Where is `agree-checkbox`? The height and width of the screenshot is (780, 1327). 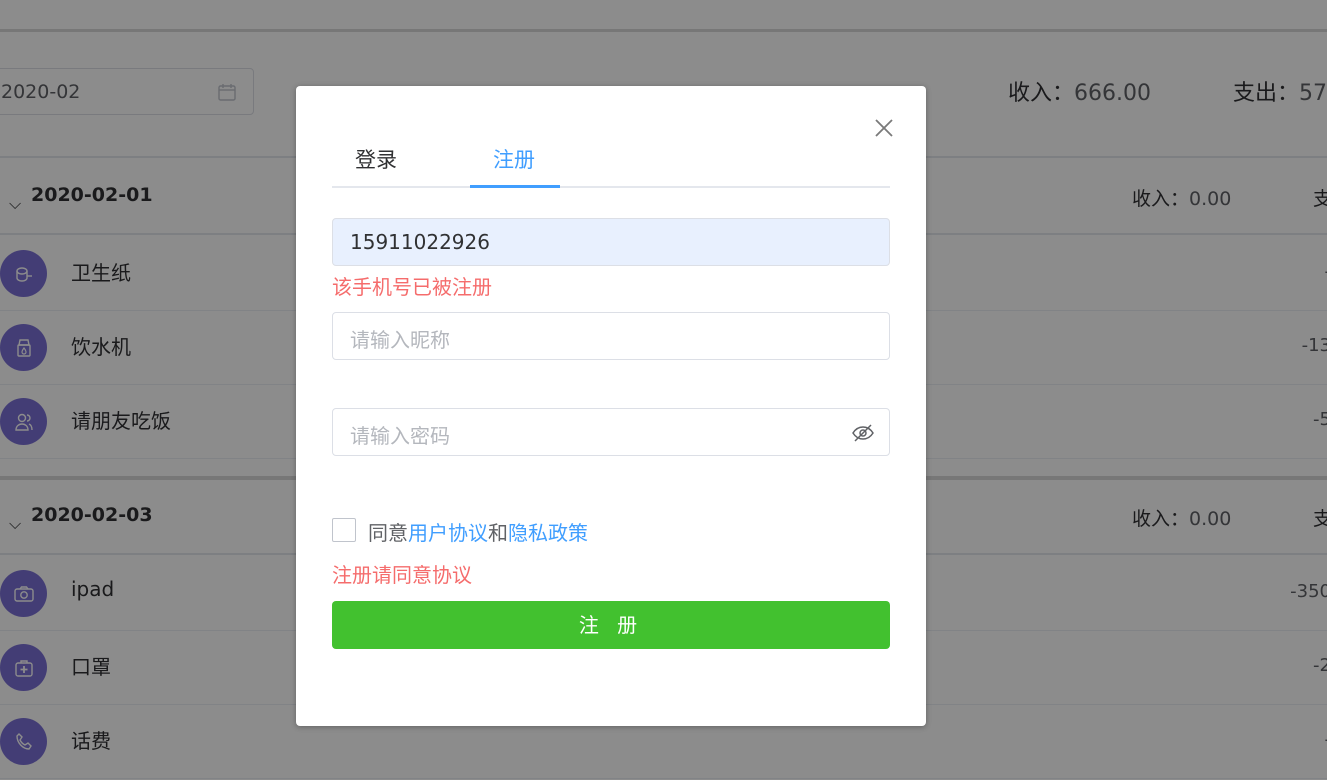
agree-checkbox is located at coordinates (344, 530).